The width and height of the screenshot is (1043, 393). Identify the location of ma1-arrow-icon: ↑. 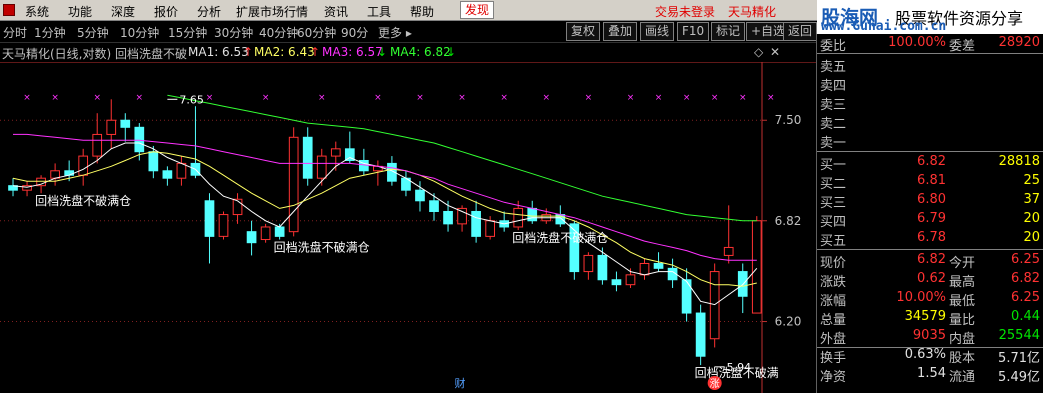
(248, 52).